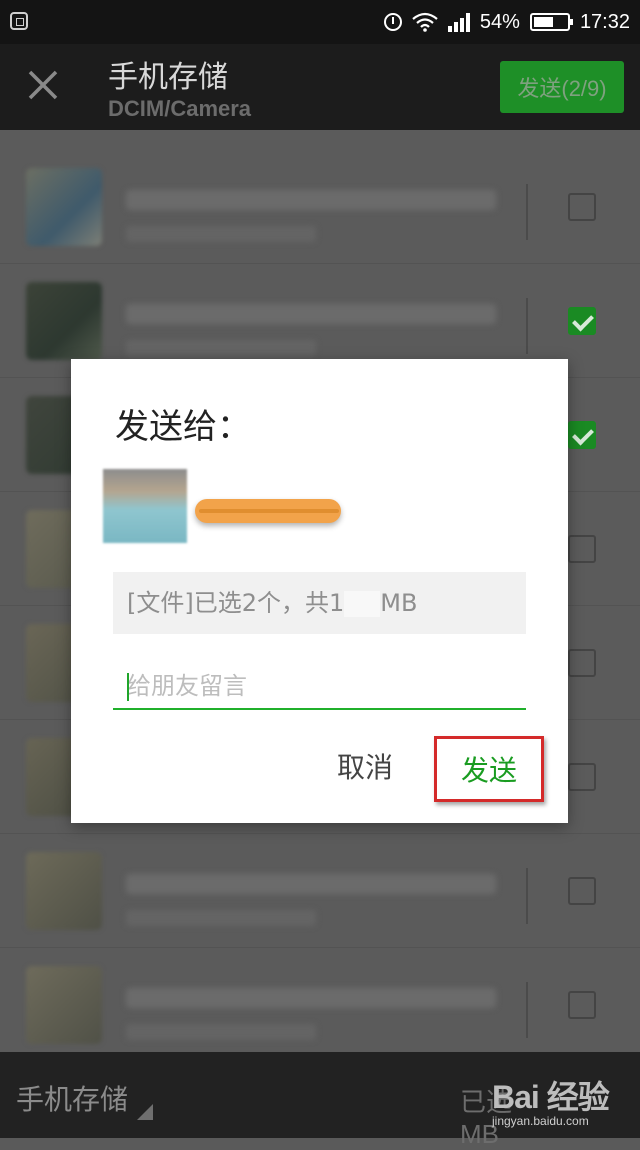 The height and width of the screenshot is (1150, 640). What do you see at coordinates (551, 22) in the screenshot?
I see `battery-icon` at bounding box center [551, 22].